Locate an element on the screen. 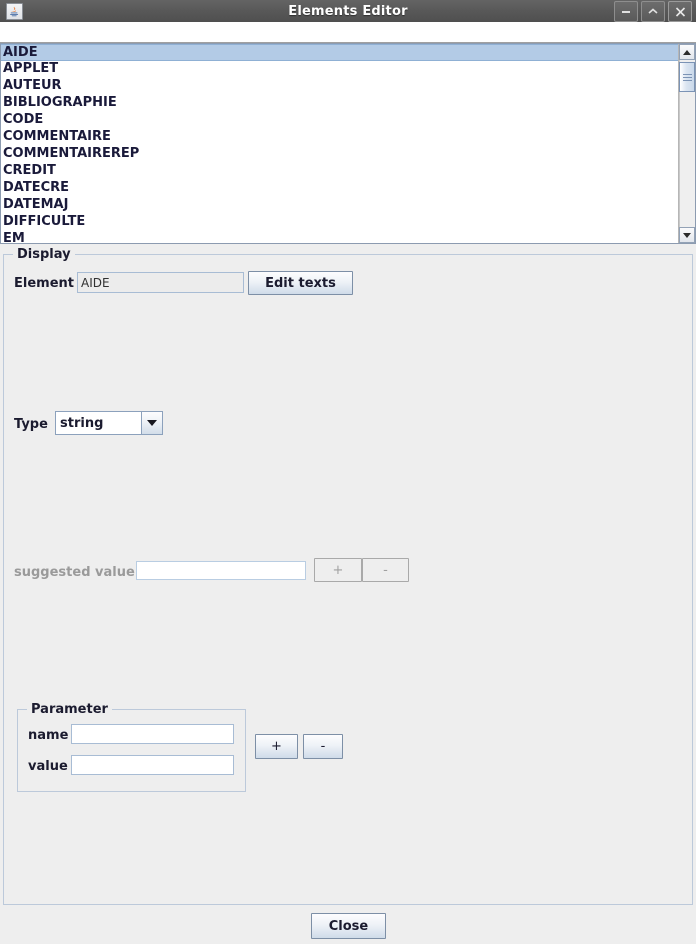 The height and width of the screenshot is (944, 696). list-item: AUTEUR is located at coordinates (340, 86).